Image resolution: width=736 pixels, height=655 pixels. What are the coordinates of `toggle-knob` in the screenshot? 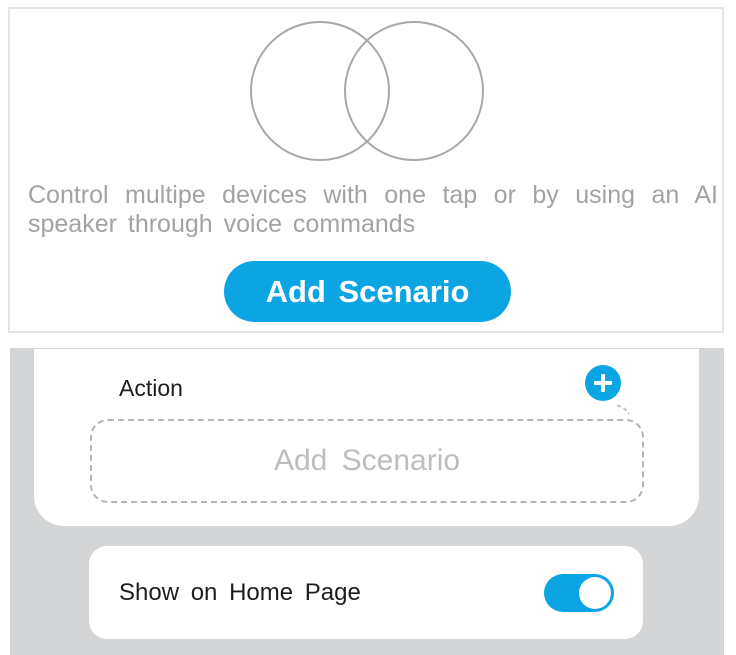 It's located at (595, 593).